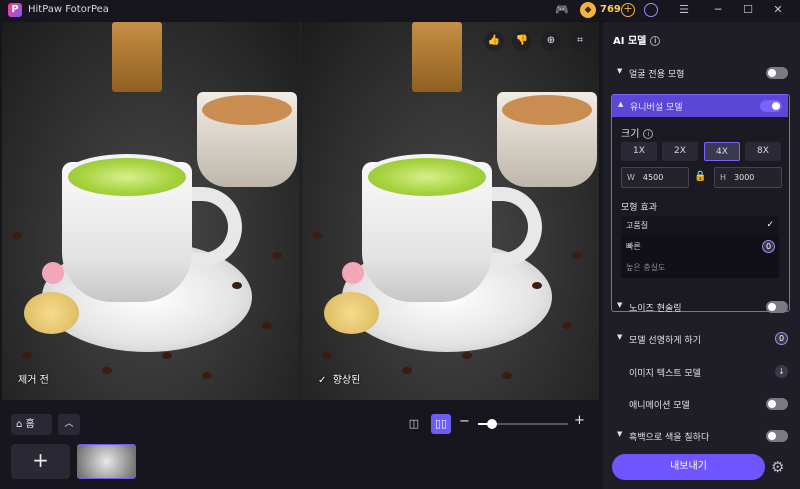 This screenshot has width=800, height=489. What do you see at coordinates (494, 41) in the screenshot?
I see `thumbs-up-icon: 👍` at bounding box center [494, 41].